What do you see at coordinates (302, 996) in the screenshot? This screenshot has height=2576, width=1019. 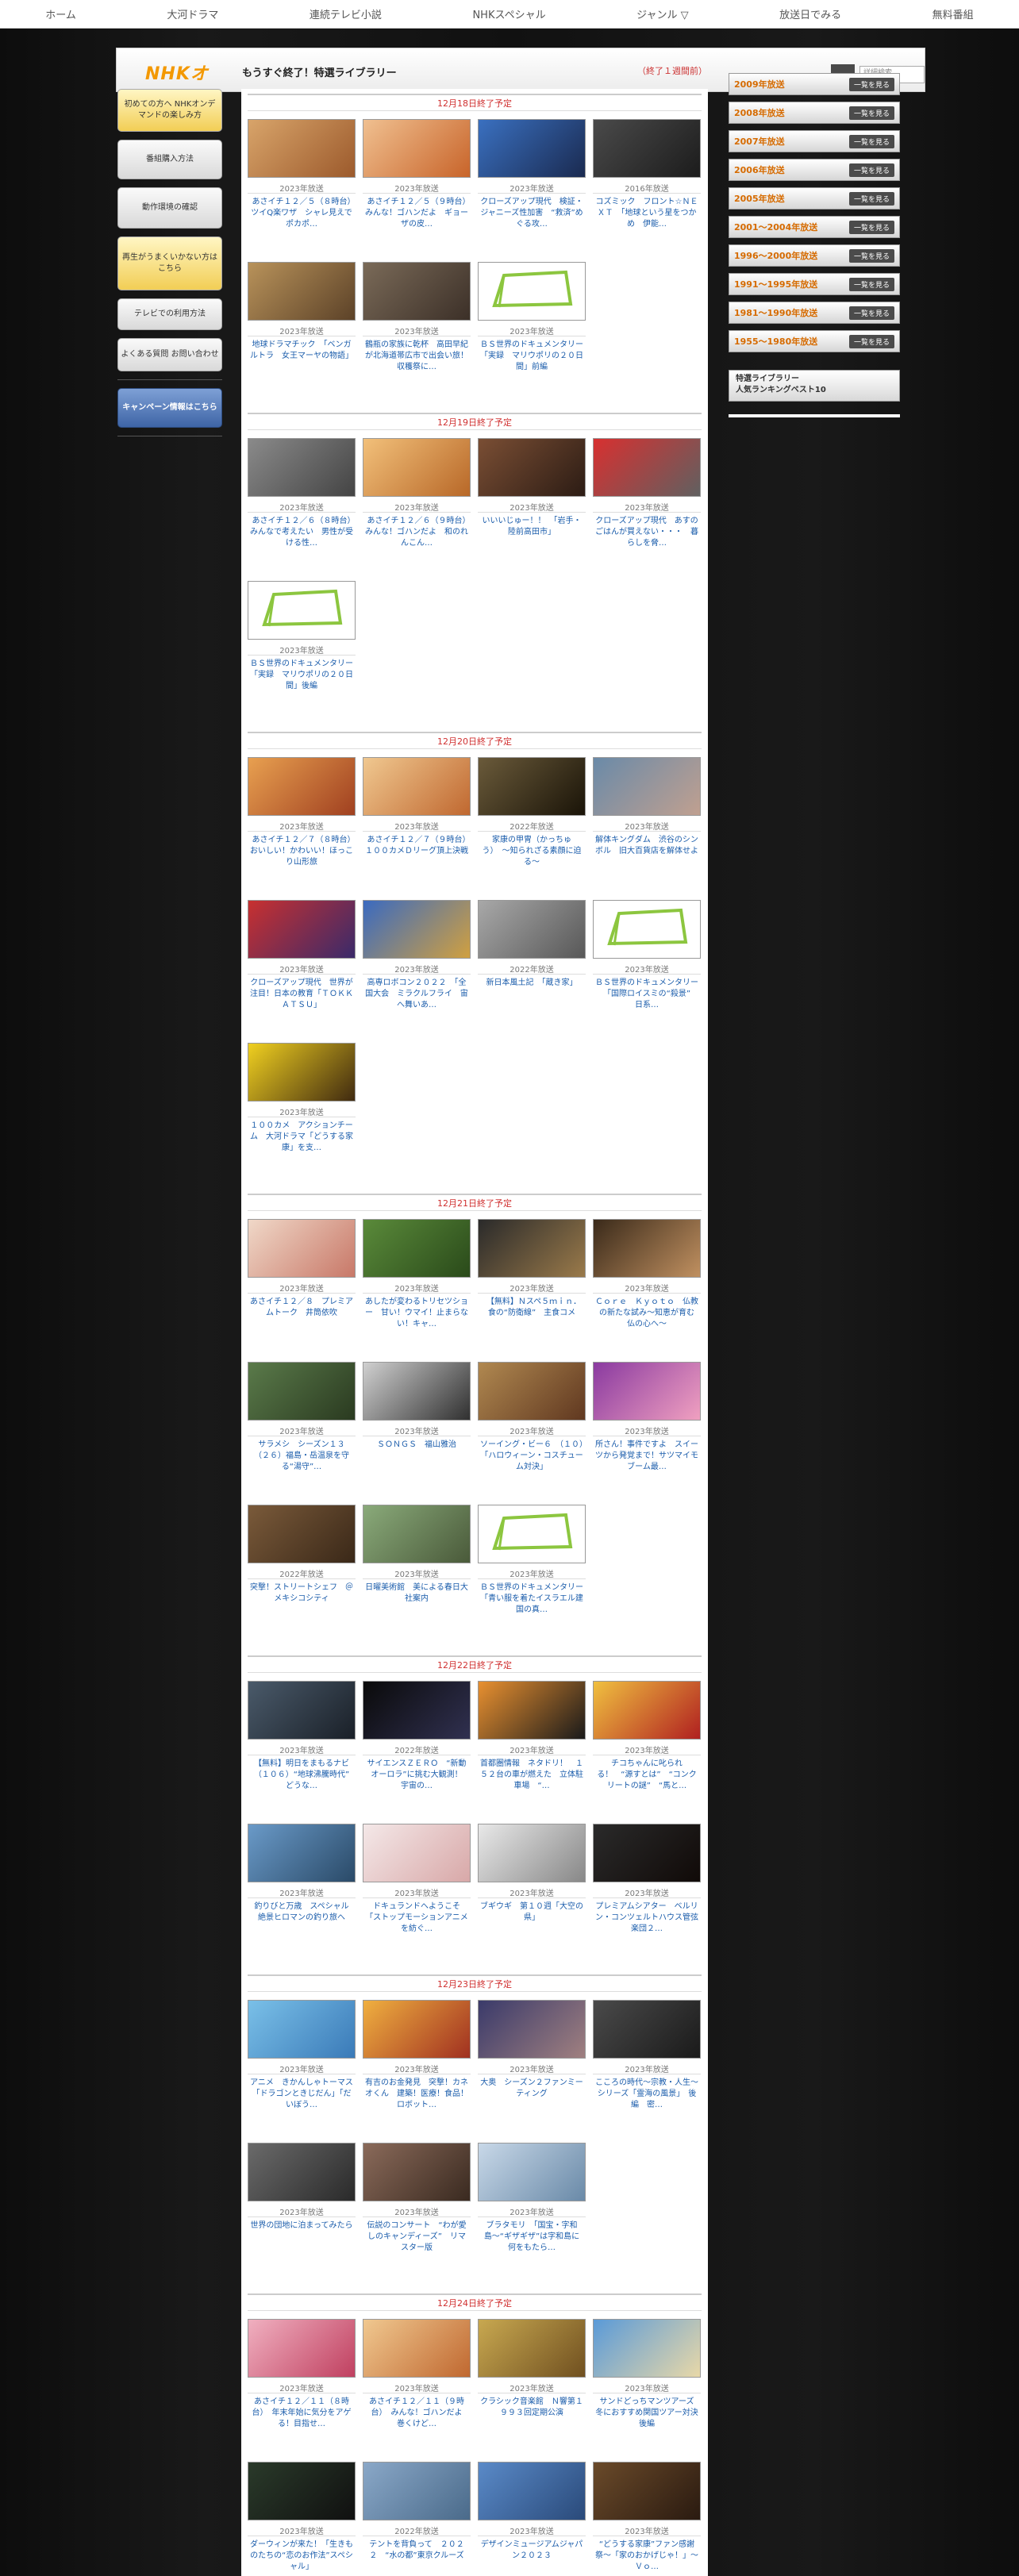 I see `program-title-link: クローズアップ現代 世界が注目！日本の教育「ＴＯＫＫＡＴＳＵ」` at bounding box center [302, 996].